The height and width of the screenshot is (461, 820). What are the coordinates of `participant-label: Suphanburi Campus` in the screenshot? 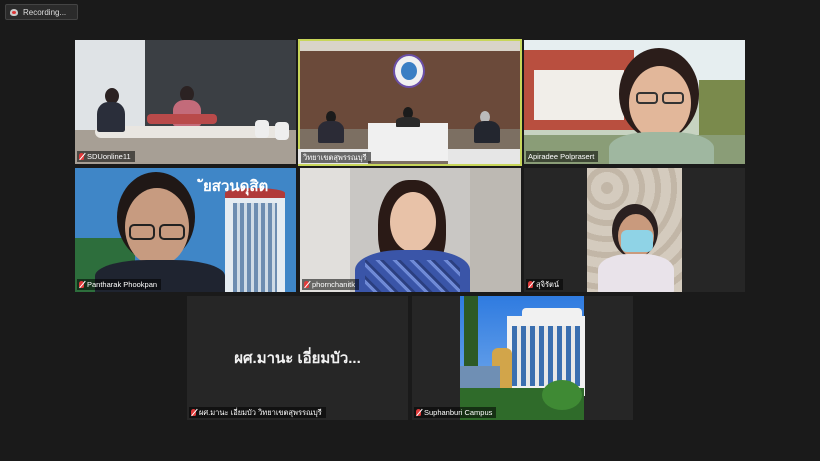 It's located at (455, 412).